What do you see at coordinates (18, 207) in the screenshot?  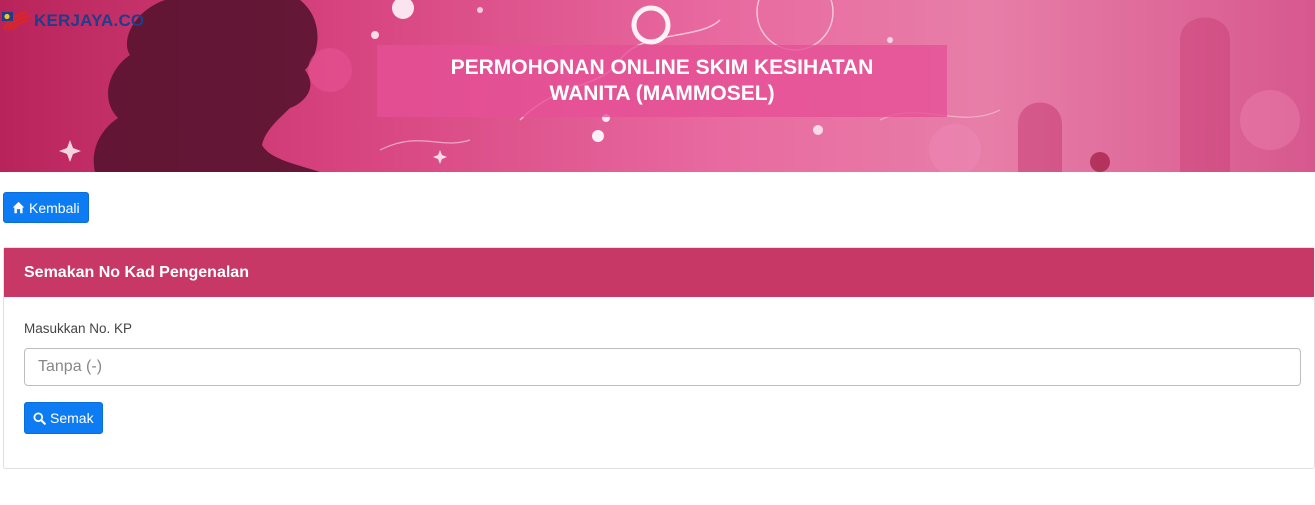 I see `home-icon` at bounding box center [18, 207].